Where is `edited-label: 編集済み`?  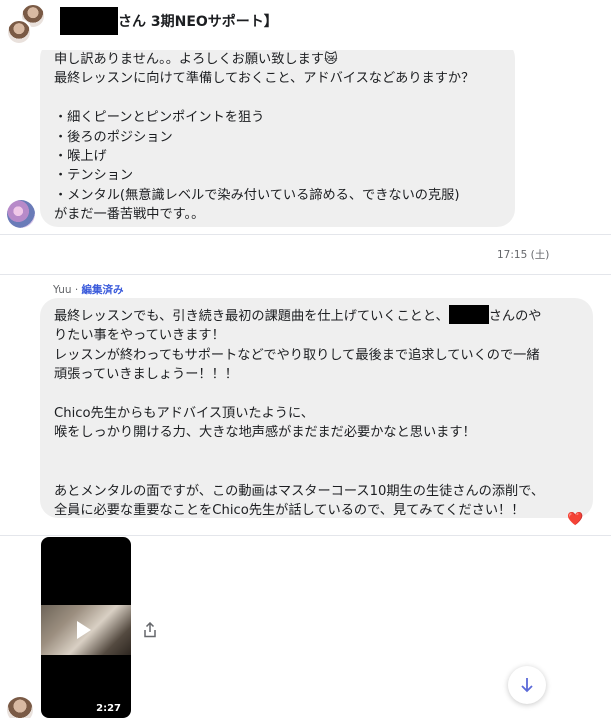
edited-label: 編集済み is located at coordinates (103, 290).